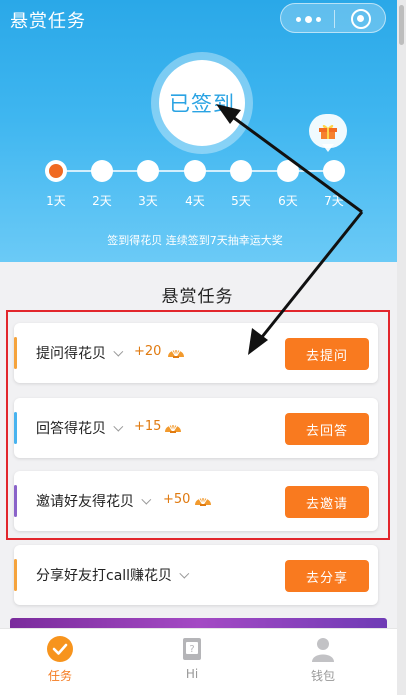 Image resolution: width=406 pixels, height=695 pixels. What do you see at coordinates (48, 21) in the screenshot?
I see `page-title: 悬赏任务` at bounding box center [48, 21].